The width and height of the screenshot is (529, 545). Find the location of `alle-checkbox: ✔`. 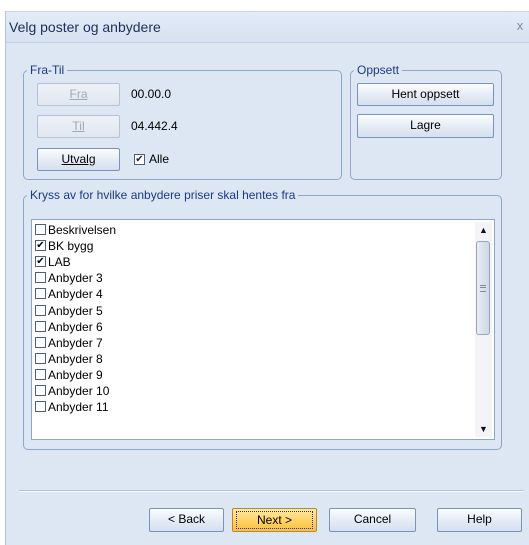

alle-checkbox: ✔ is located at coordinates (139, 159).